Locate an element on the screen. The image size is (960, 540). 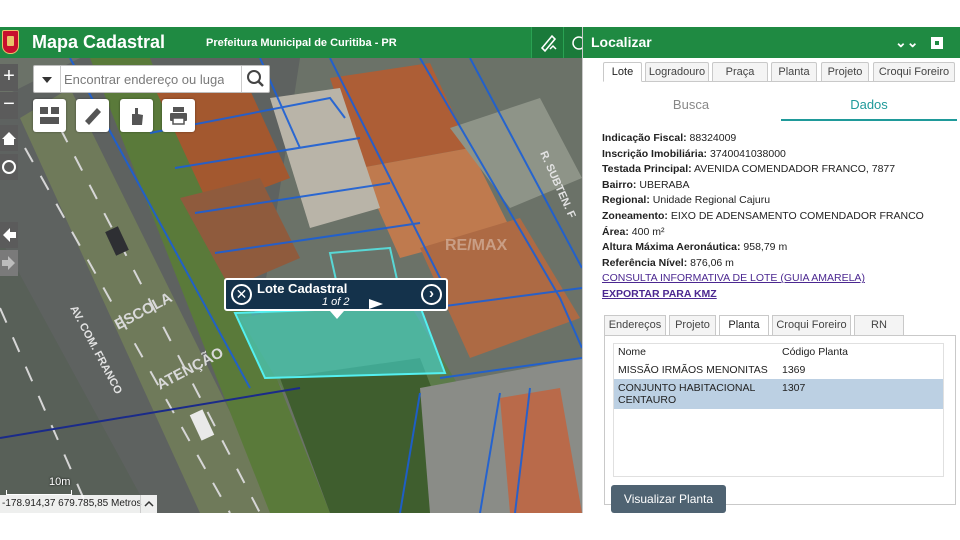
measure-tool-button is located at coordinates (547, 42).